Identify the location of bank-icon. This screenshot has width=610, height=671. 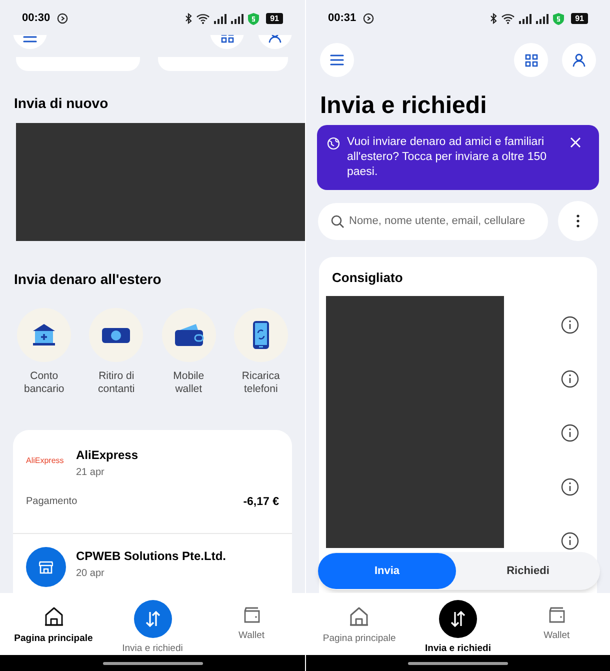
(44, 335).